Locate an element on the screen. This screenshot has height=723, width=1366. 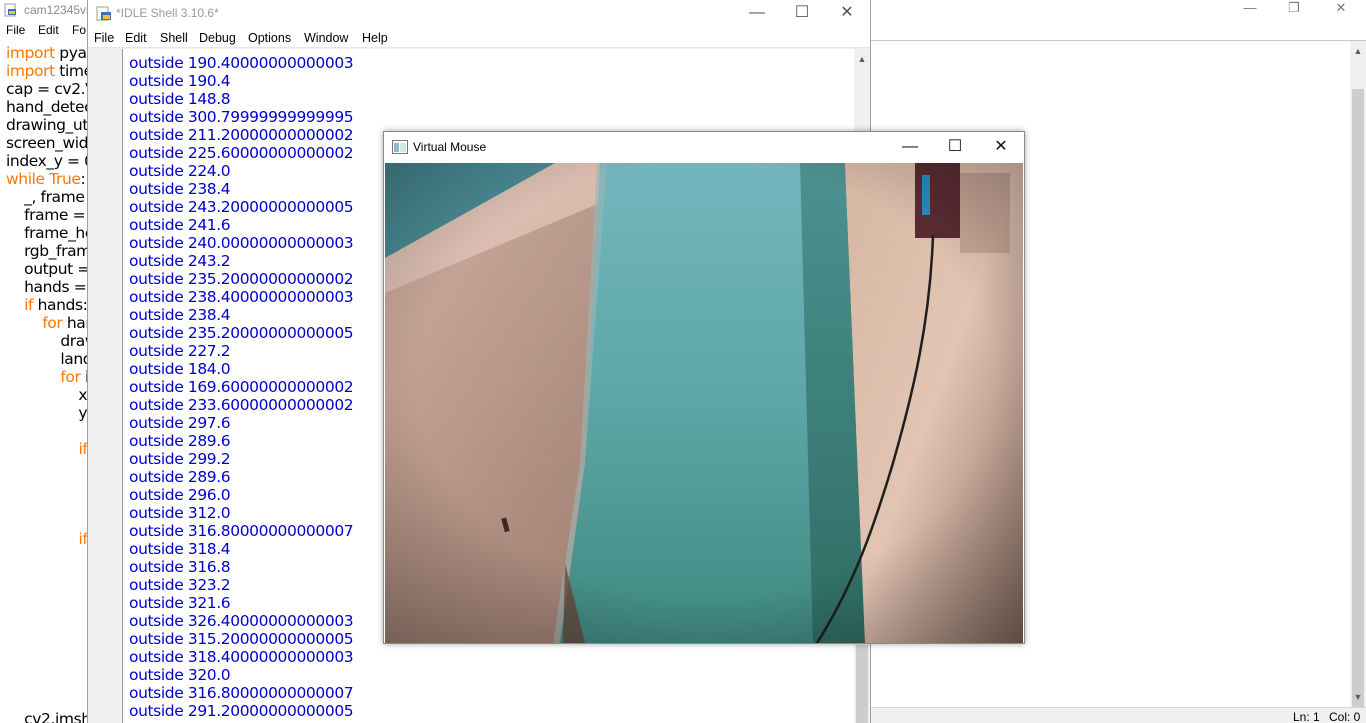
line-number-status: Ln: 1 is located at coordinates (1306, 716).